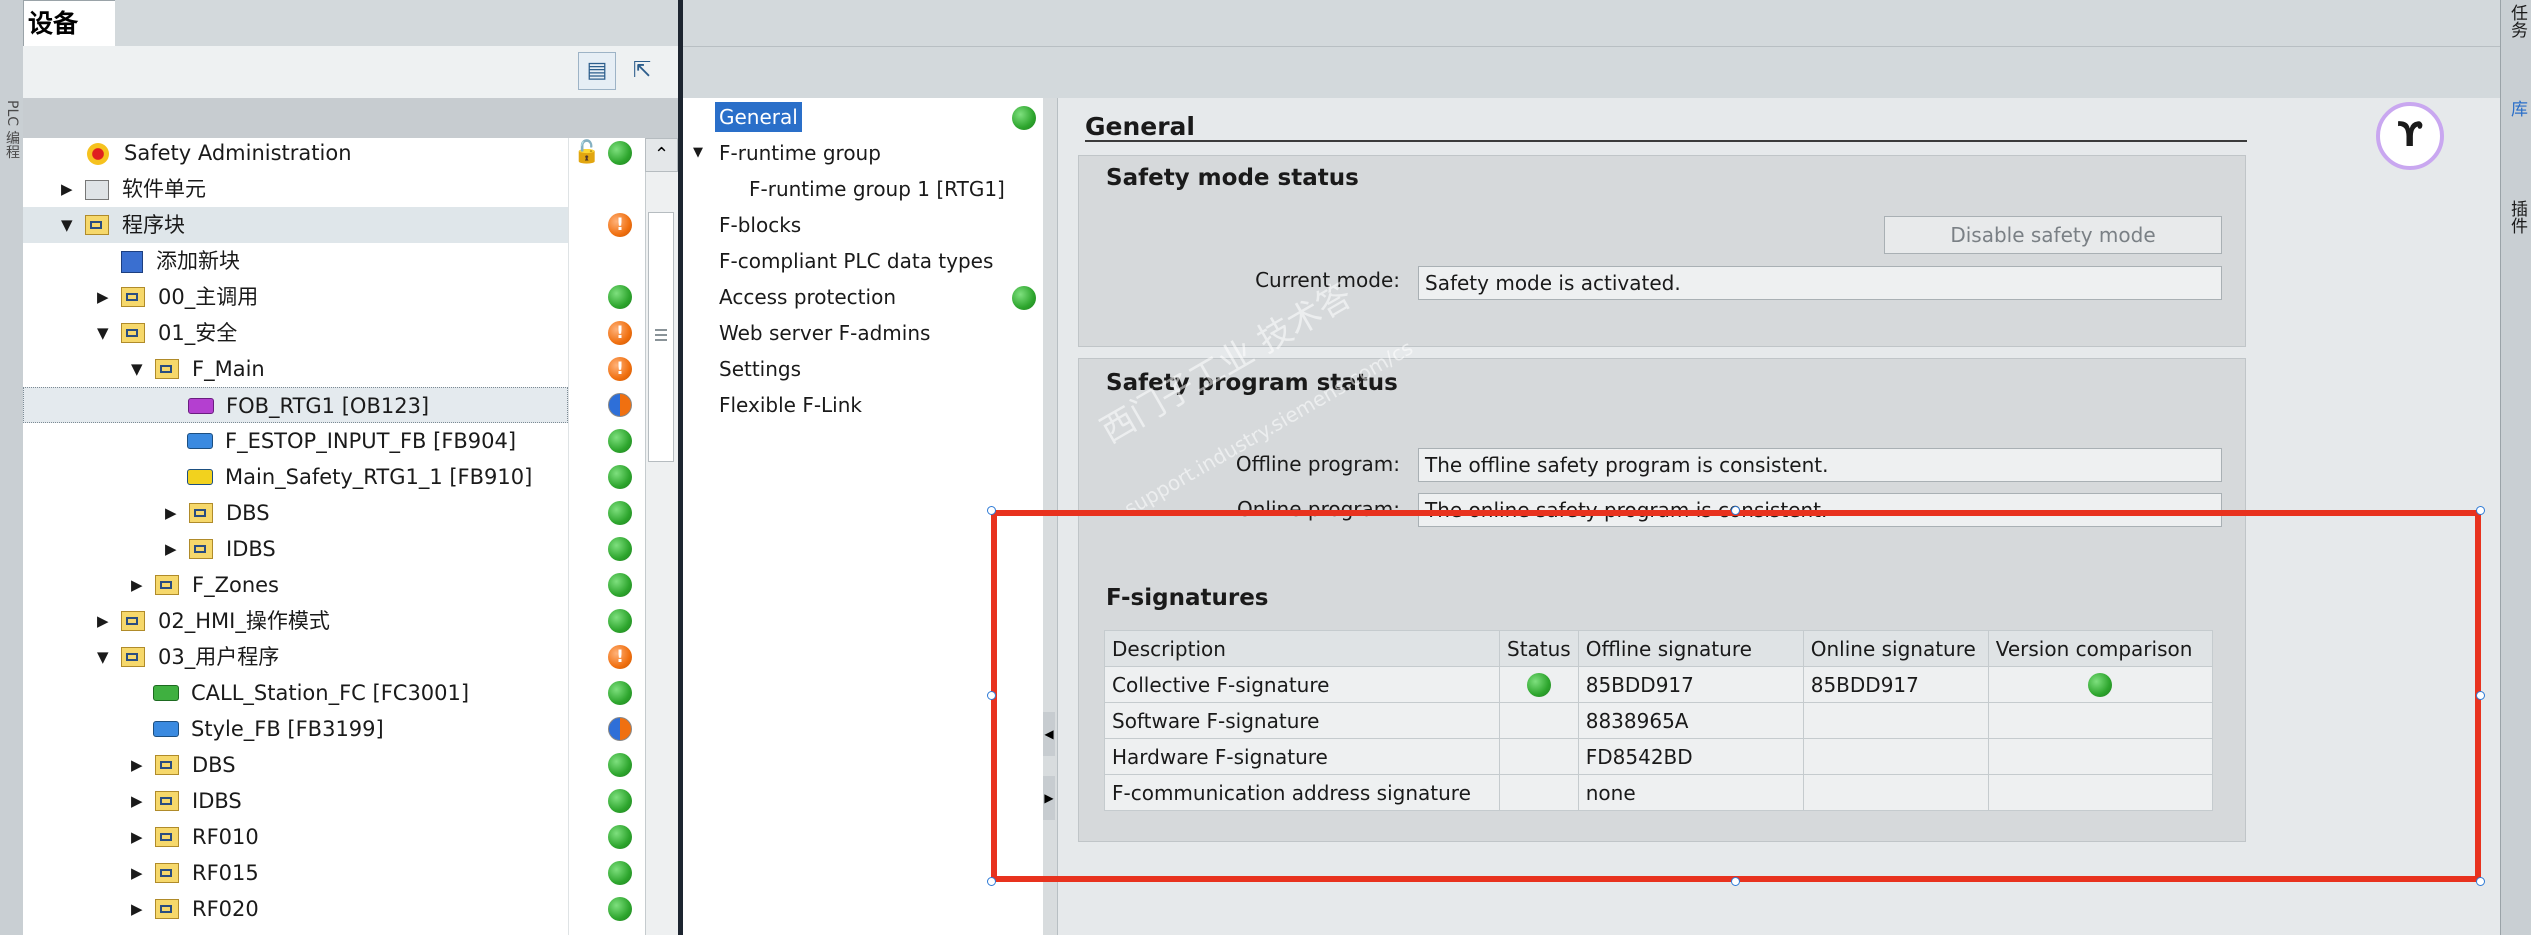  I want to click on left-strip-label: PLC 编程, so click(12, 129).